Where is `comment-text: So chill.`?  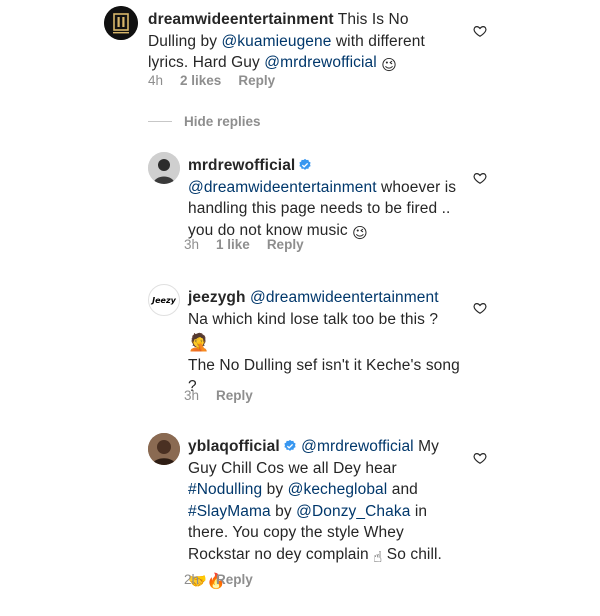 comment-text: So chill. is located at coordinates (412, 554).